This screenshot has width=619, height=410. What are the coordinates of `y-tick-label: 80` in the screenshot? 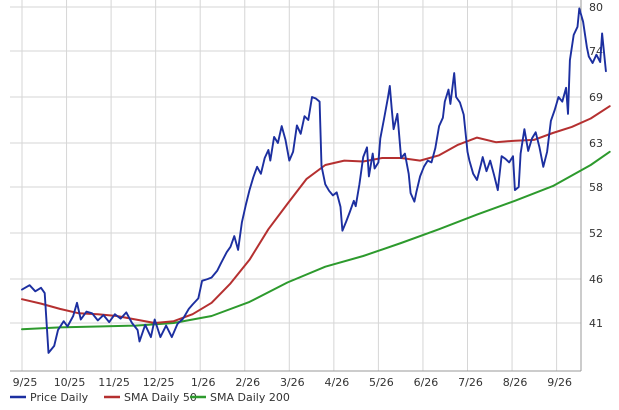 It's located at (596, 7).